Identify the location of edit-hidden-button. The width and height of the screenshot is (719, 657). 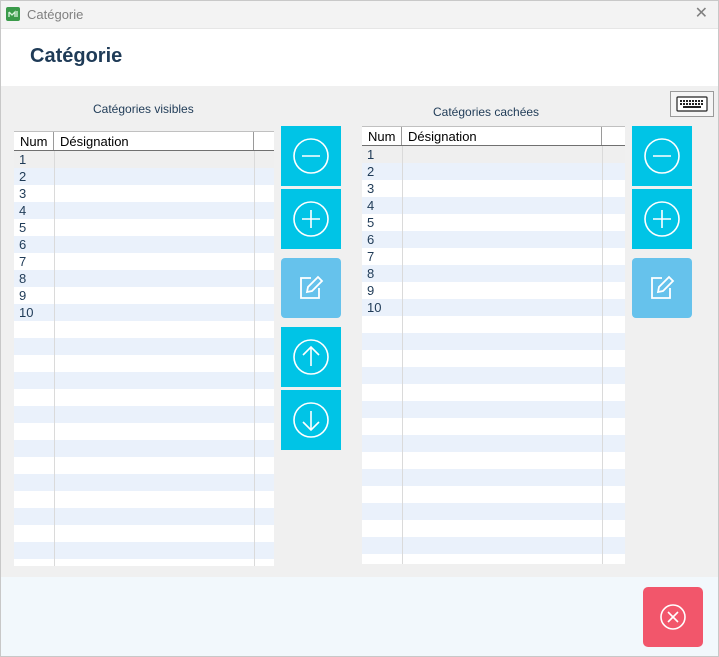
(662, 288).